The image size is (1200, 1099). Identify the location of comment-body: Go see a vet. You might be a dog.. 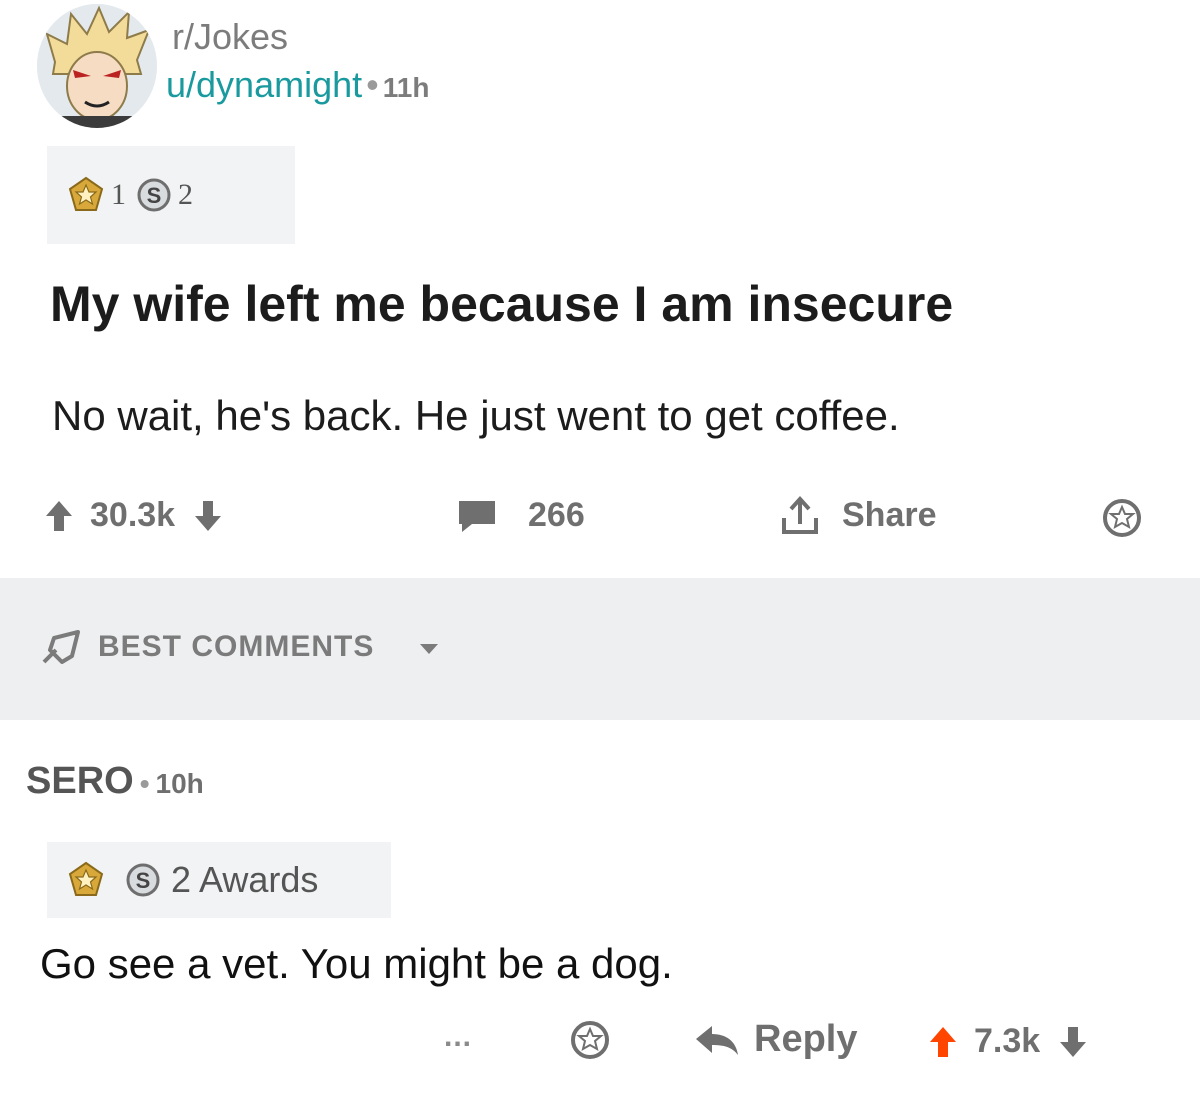
(356, 963).